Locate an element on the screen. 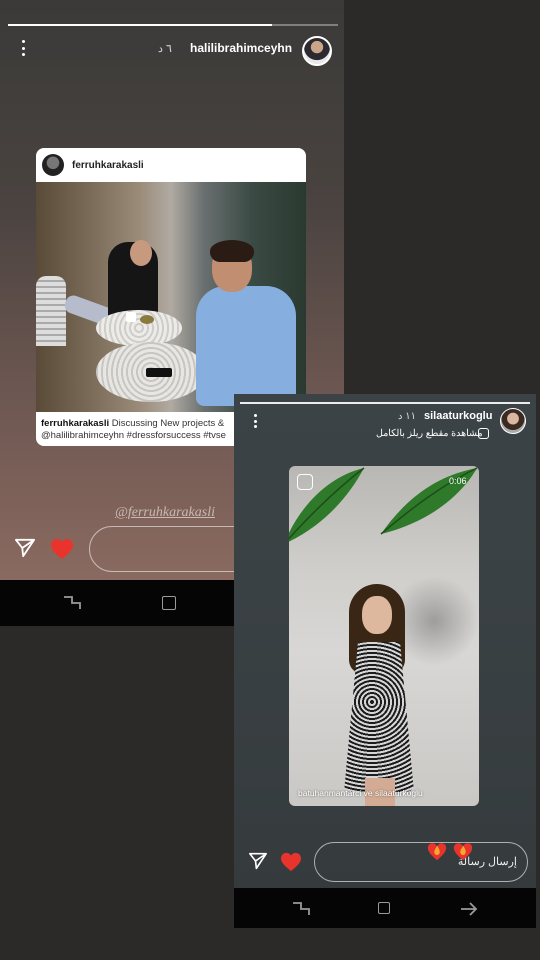 The width and height of the screenshot is (540, 960). story-username: halilibrahimceyhn is located at coordinates (241, 48).